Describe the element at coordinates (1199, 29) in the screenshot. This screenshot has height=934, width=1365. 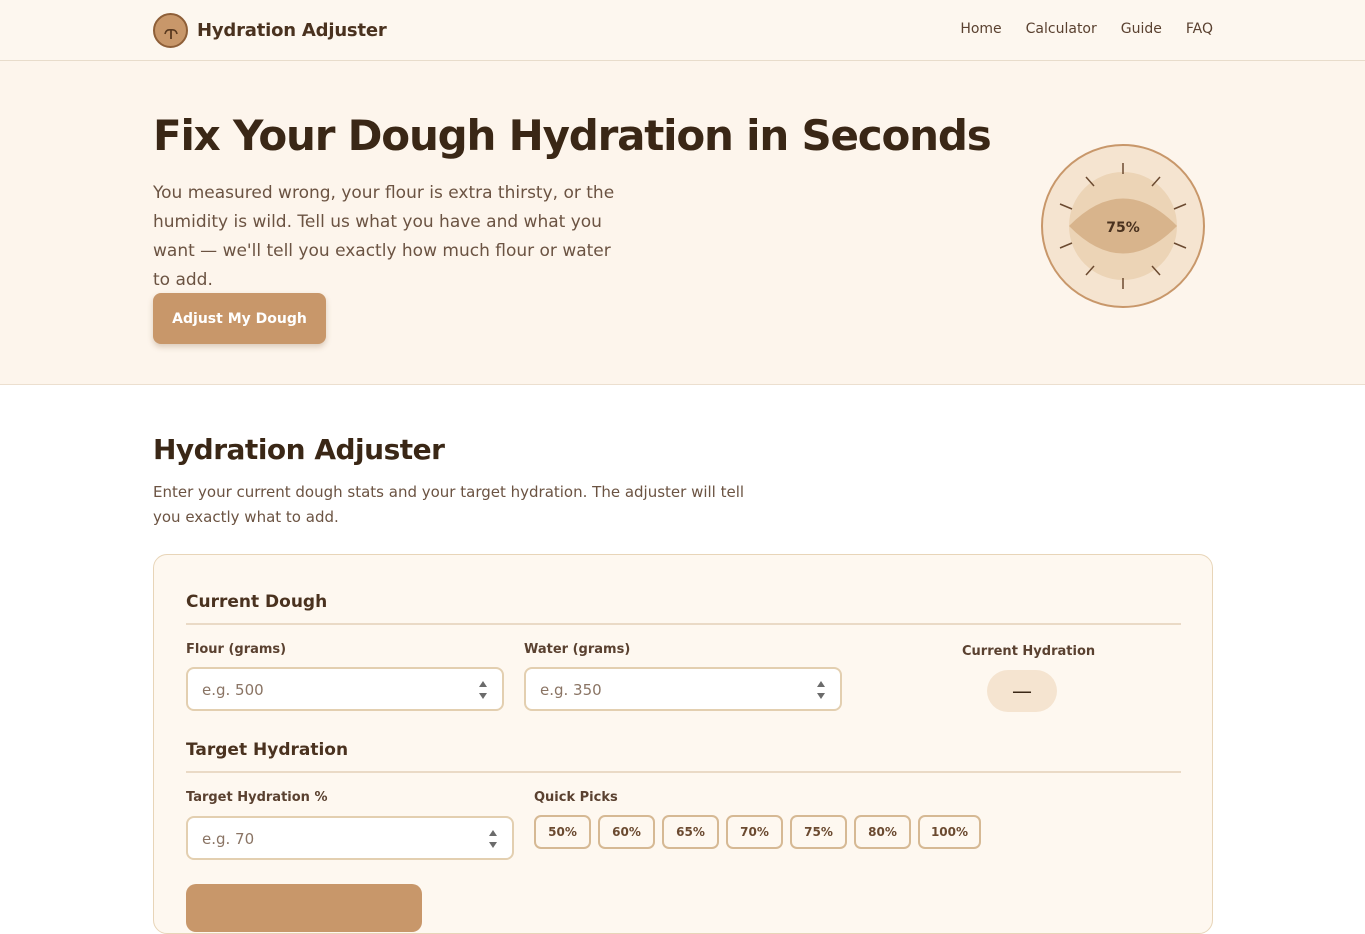
I see `nav-link-faq: FAQ` at that location.